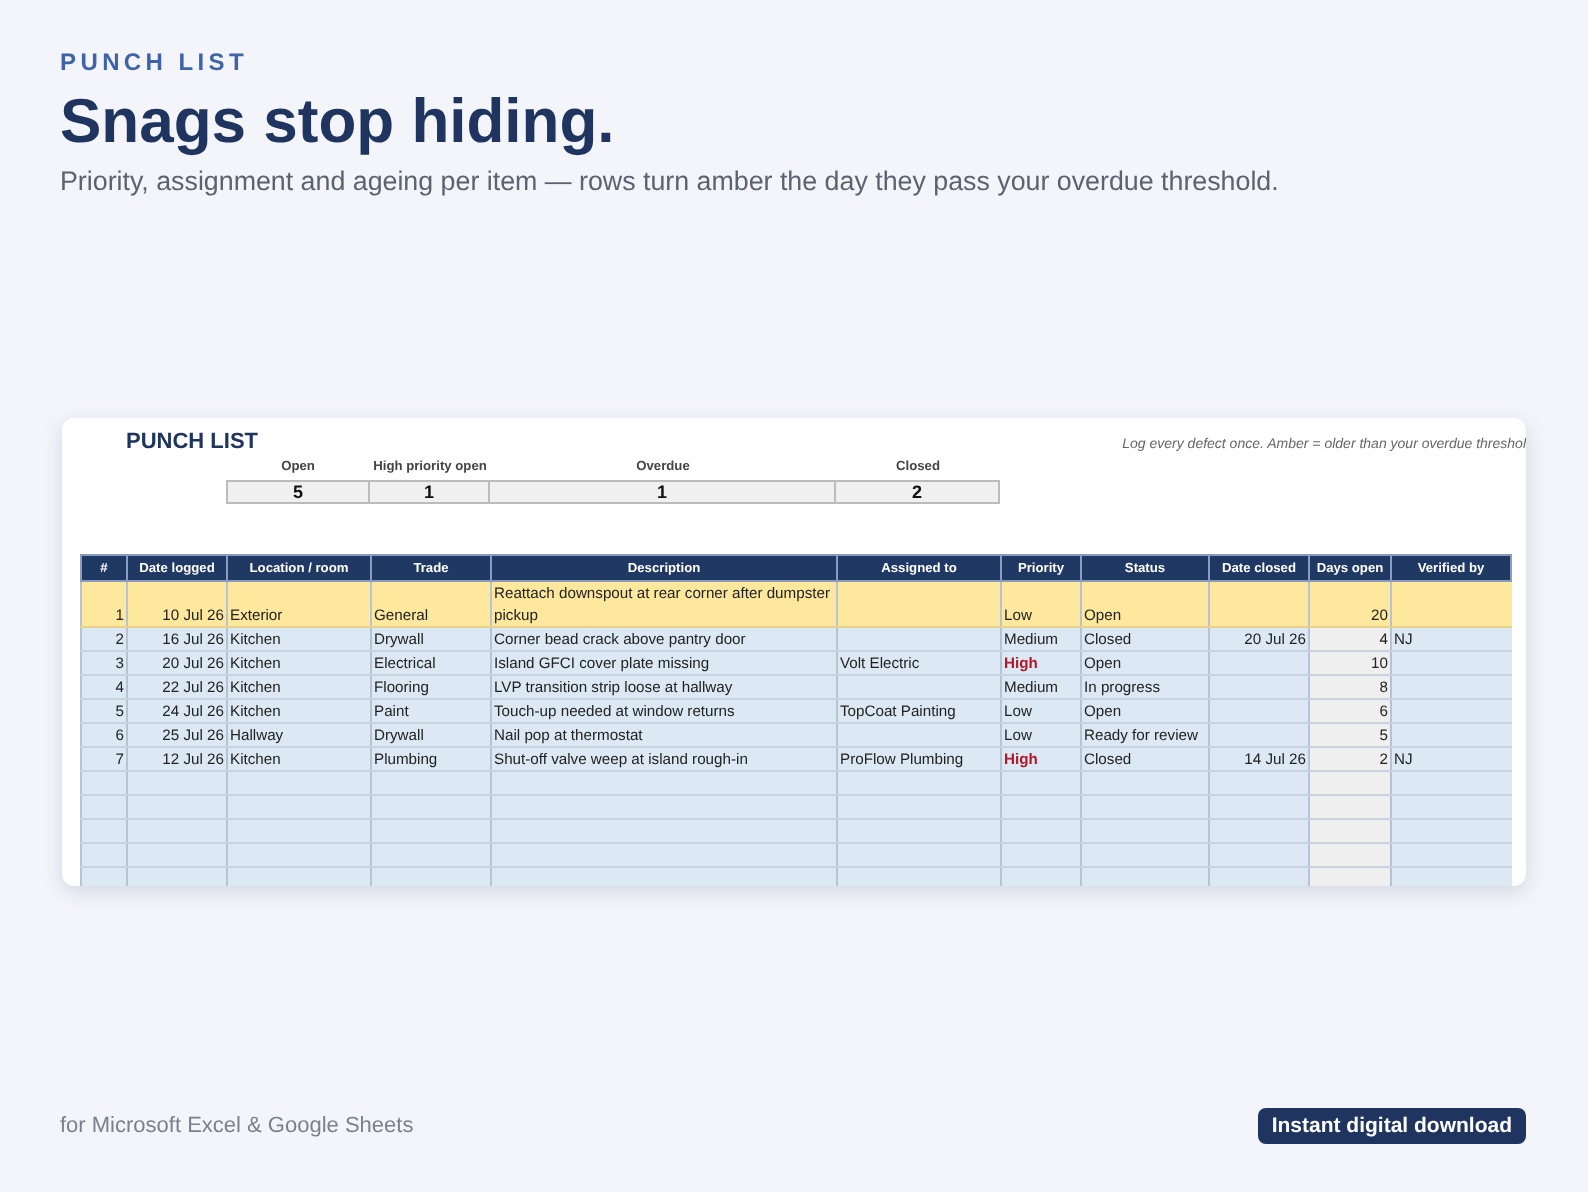 This screenshot has height=1192, width=1588. What do you see at coordinates (1391, 1126) in the screenshot?
I see `download-badge: Instant digital download` at bounding box center [1391, 1126].